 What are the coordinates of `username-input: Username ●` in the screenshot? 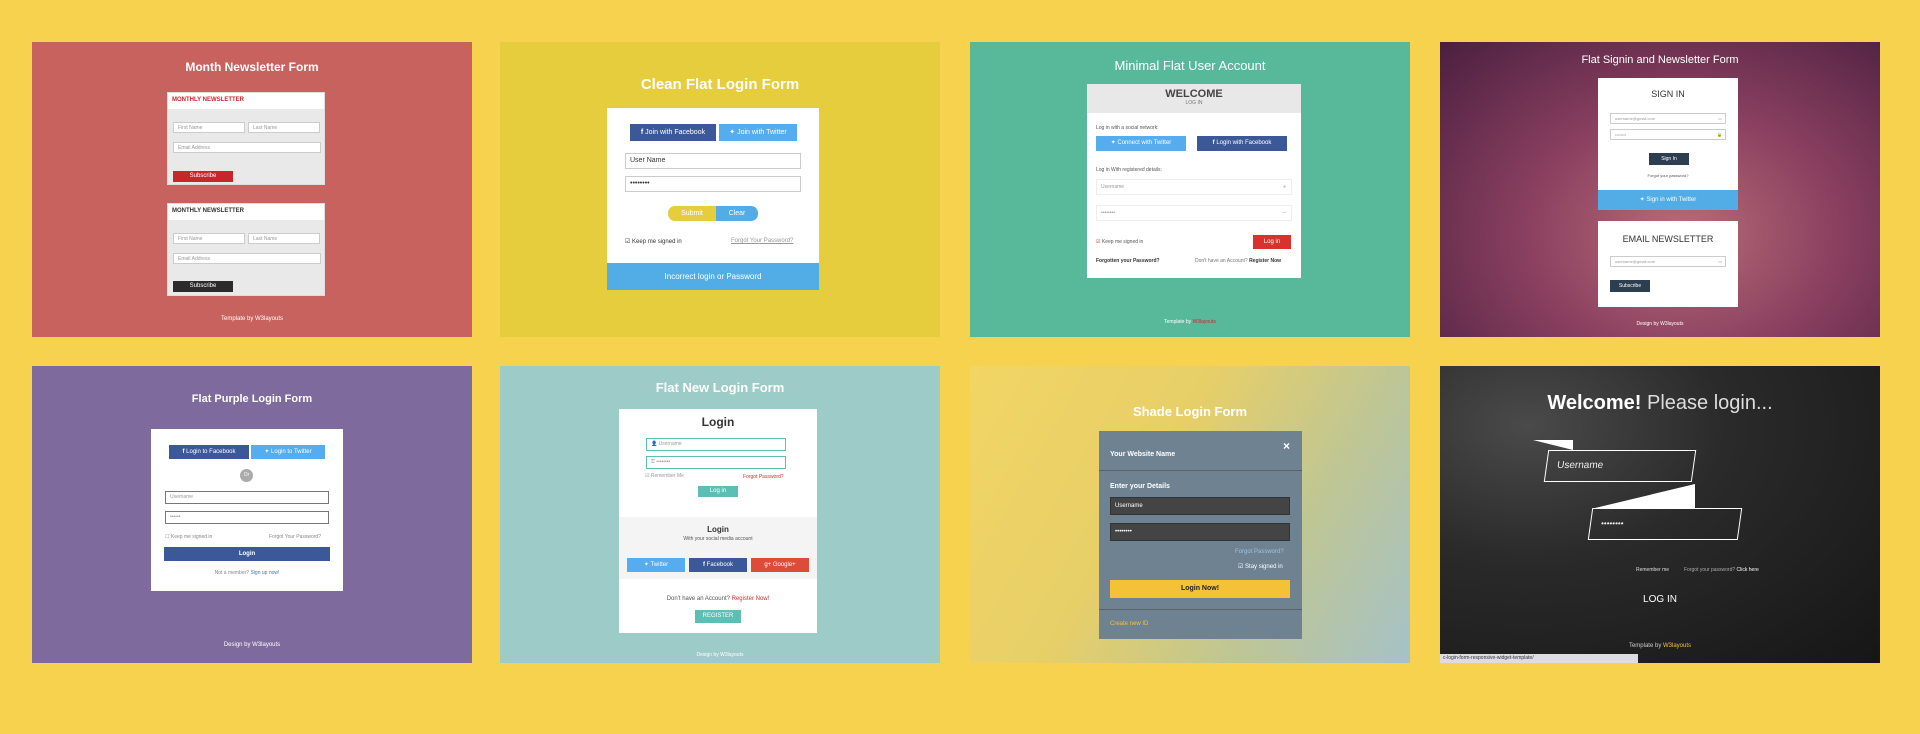 It's located at (1194, 187).